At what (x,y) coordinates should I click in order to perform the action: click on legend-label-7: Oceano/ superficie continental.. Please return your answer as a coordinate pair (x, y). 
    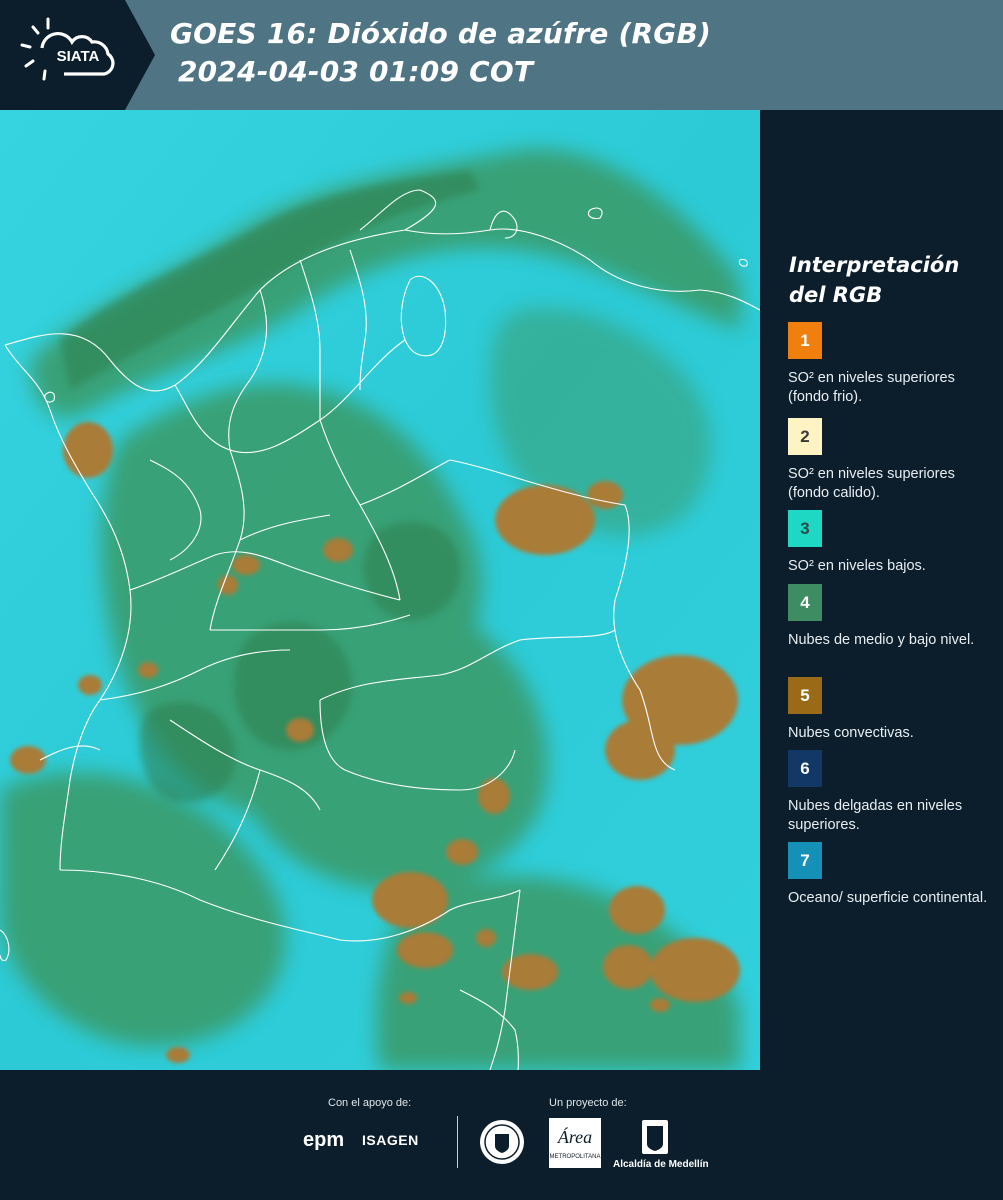
    Looking at the image, I should click on (888, 898).